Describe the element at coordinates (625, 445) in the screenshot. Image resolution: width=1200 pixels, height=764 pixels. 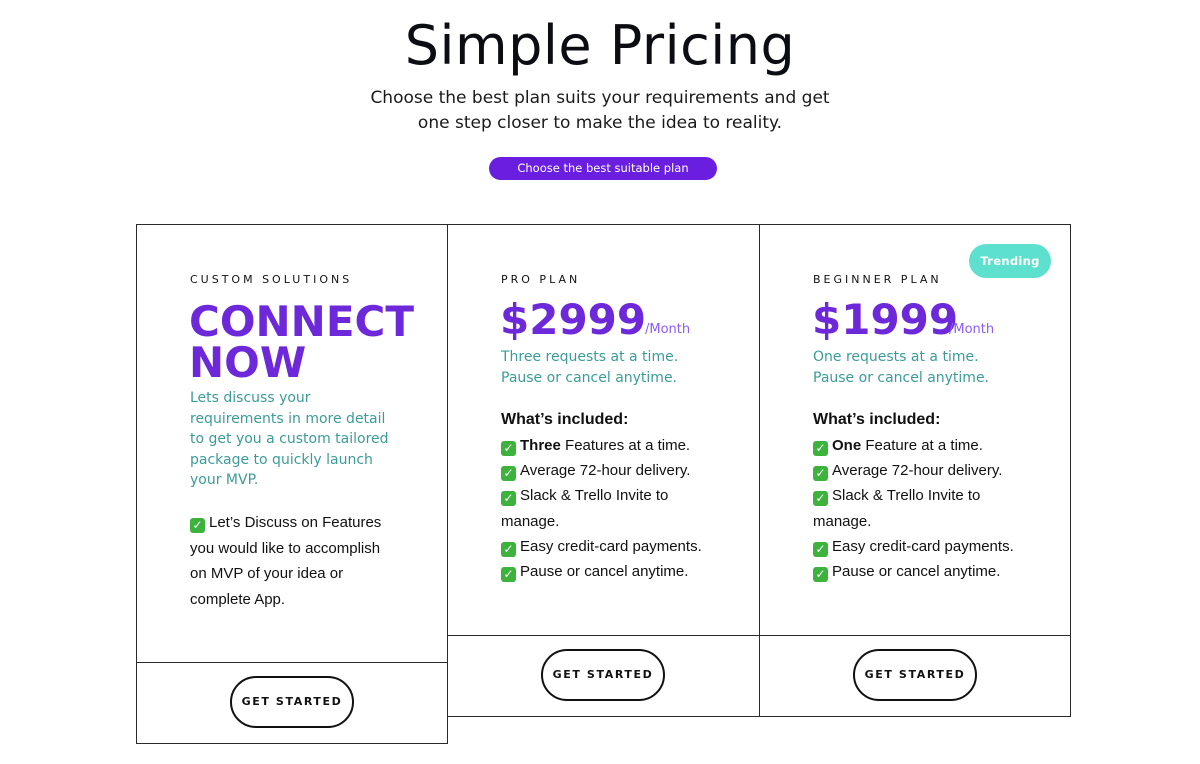
I see `feature-text: Features at a time.` at that location.